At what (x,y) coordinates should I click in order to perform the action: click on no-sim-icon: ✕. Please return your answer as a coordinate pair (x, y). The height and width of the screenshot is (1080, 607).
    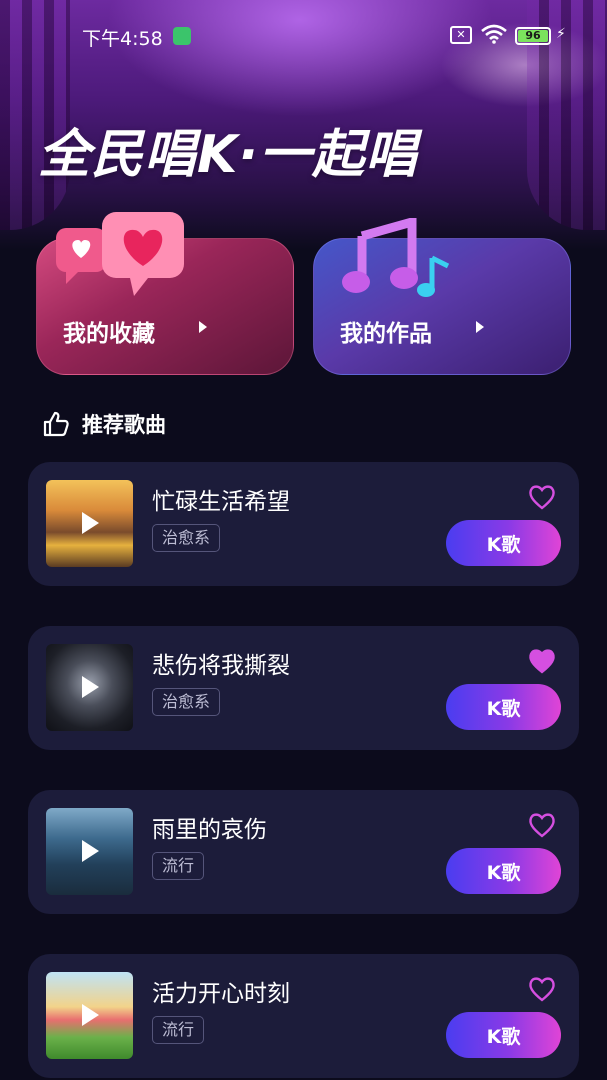
    Looking at the image, I should click on (461, 35).